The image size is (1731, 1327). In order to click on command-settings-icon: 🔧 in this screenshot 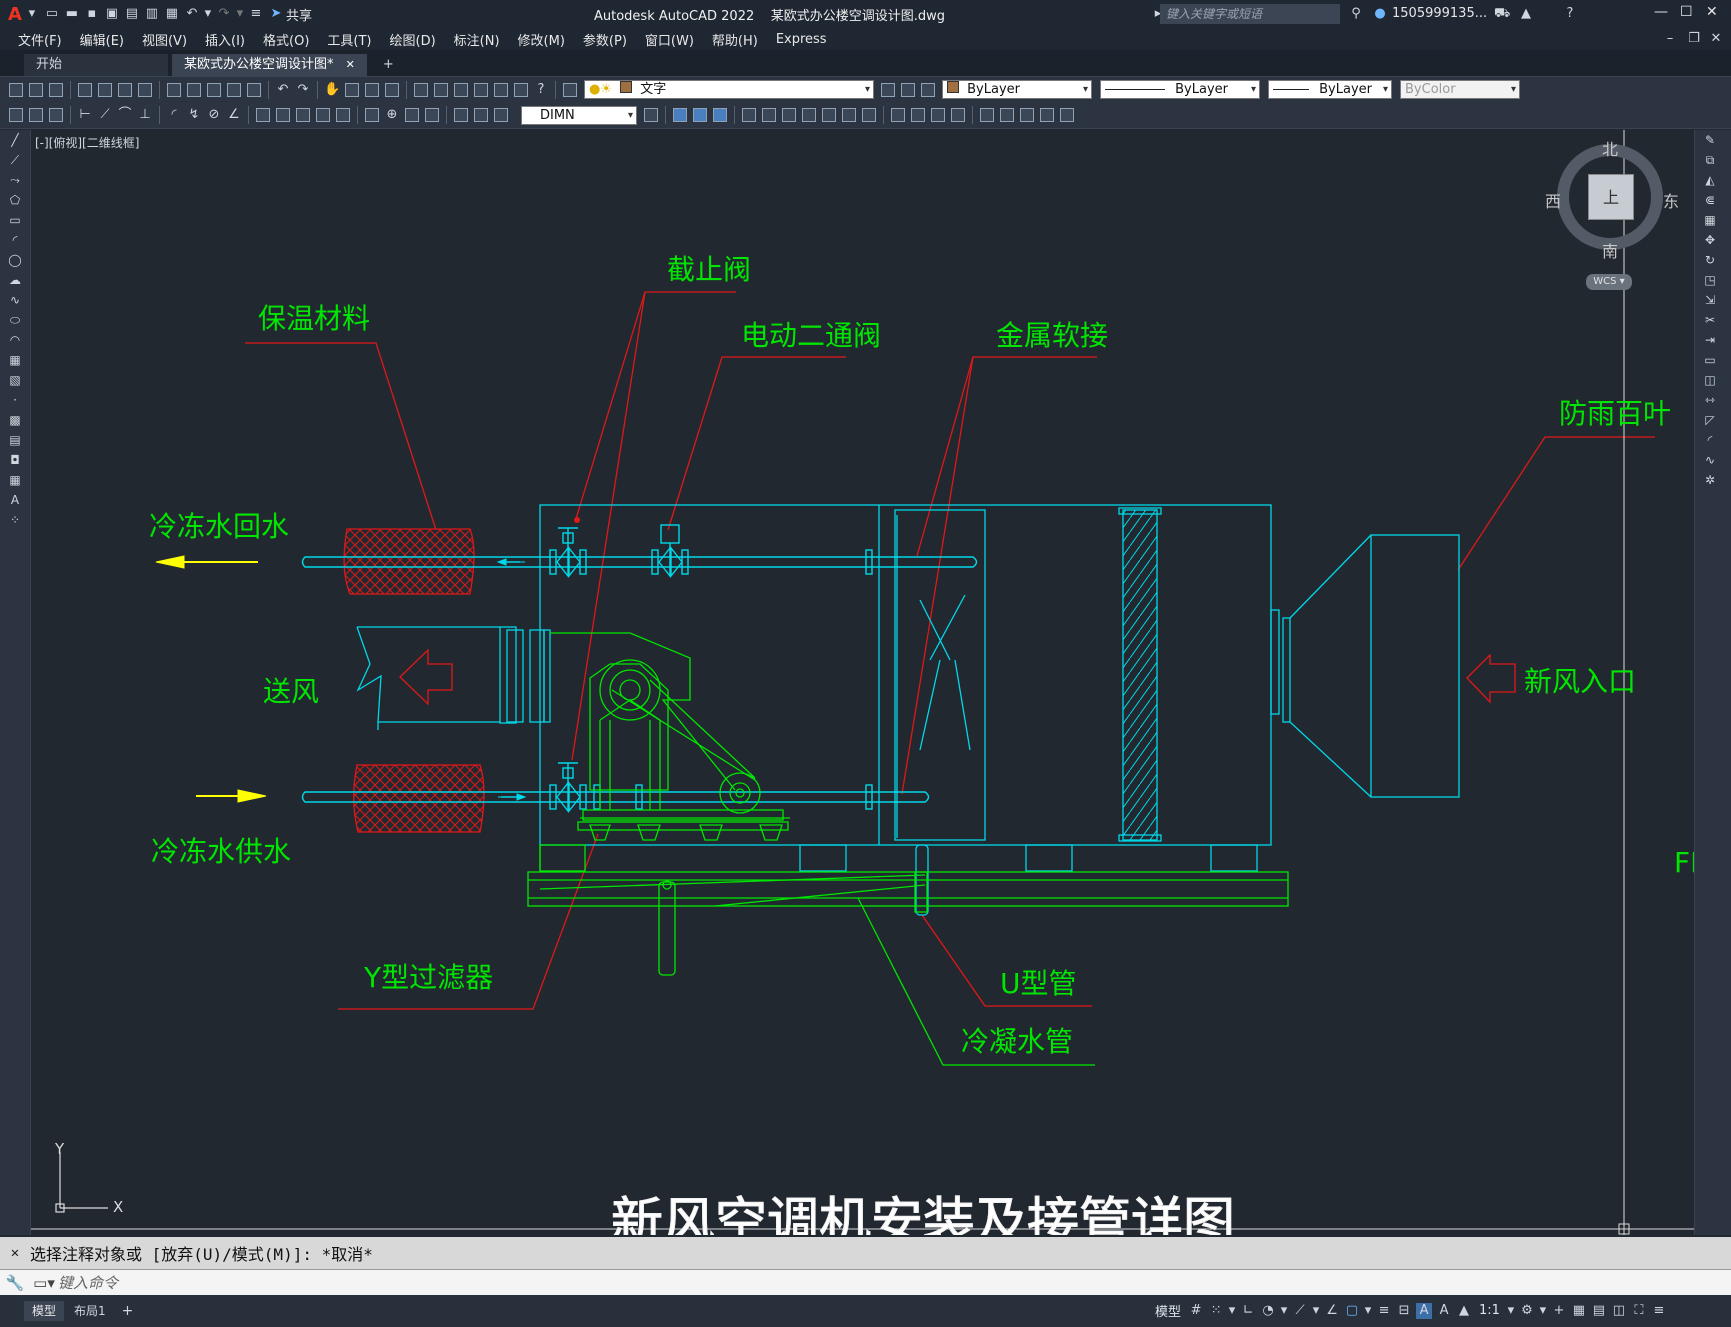, I will do `click(15, 1283)`.